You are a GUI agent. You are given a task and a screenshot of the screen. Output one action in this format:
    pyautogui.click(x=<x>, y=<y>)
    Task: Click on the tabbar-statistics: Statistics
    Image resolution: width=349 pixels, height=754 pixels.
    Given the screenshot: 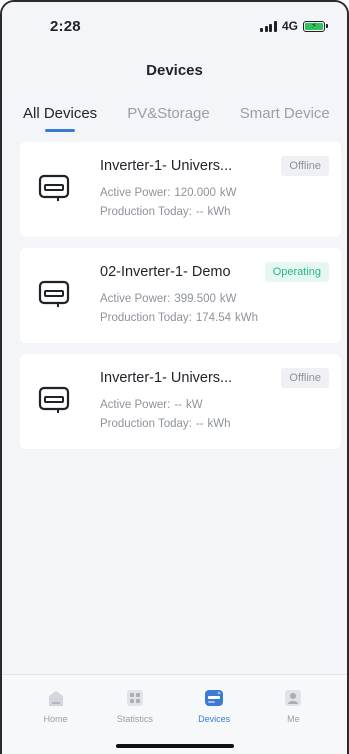 What is the action you would take?
    pyautogui.click(x=135, y=705)
    